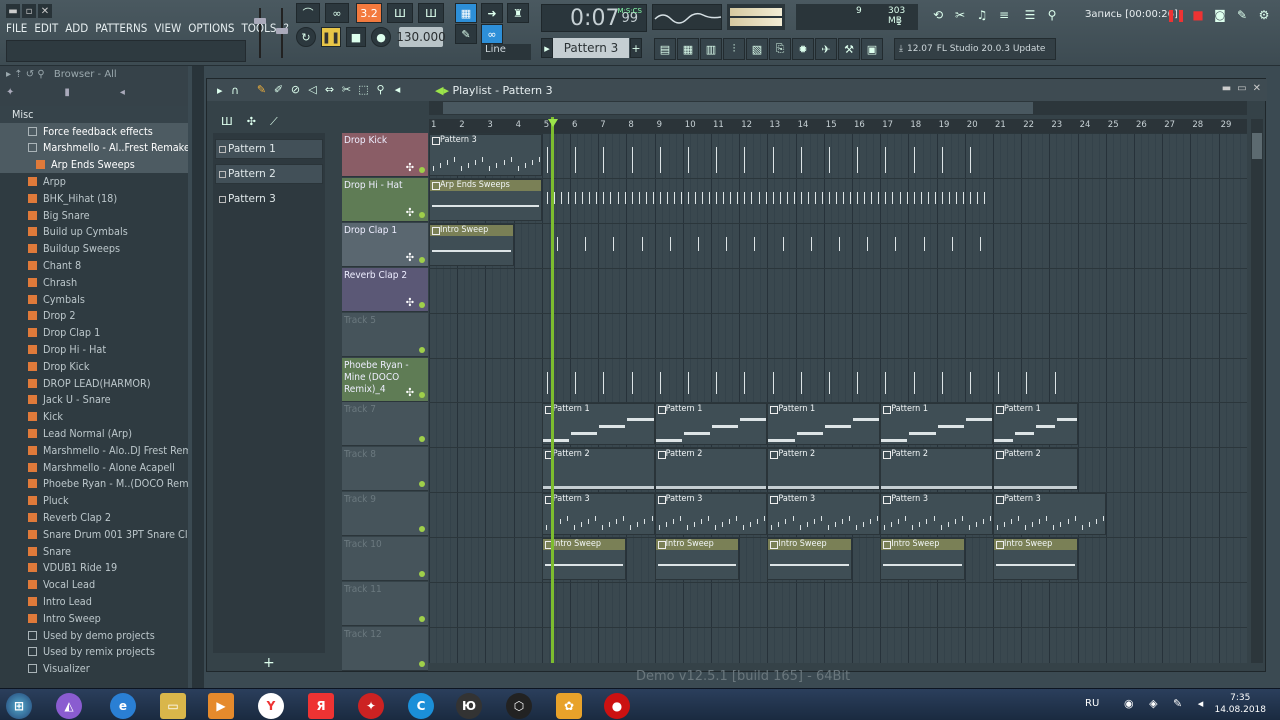 The image size is (1280, 720). I want to click on snap-icon: ▦, so click(466, 13).